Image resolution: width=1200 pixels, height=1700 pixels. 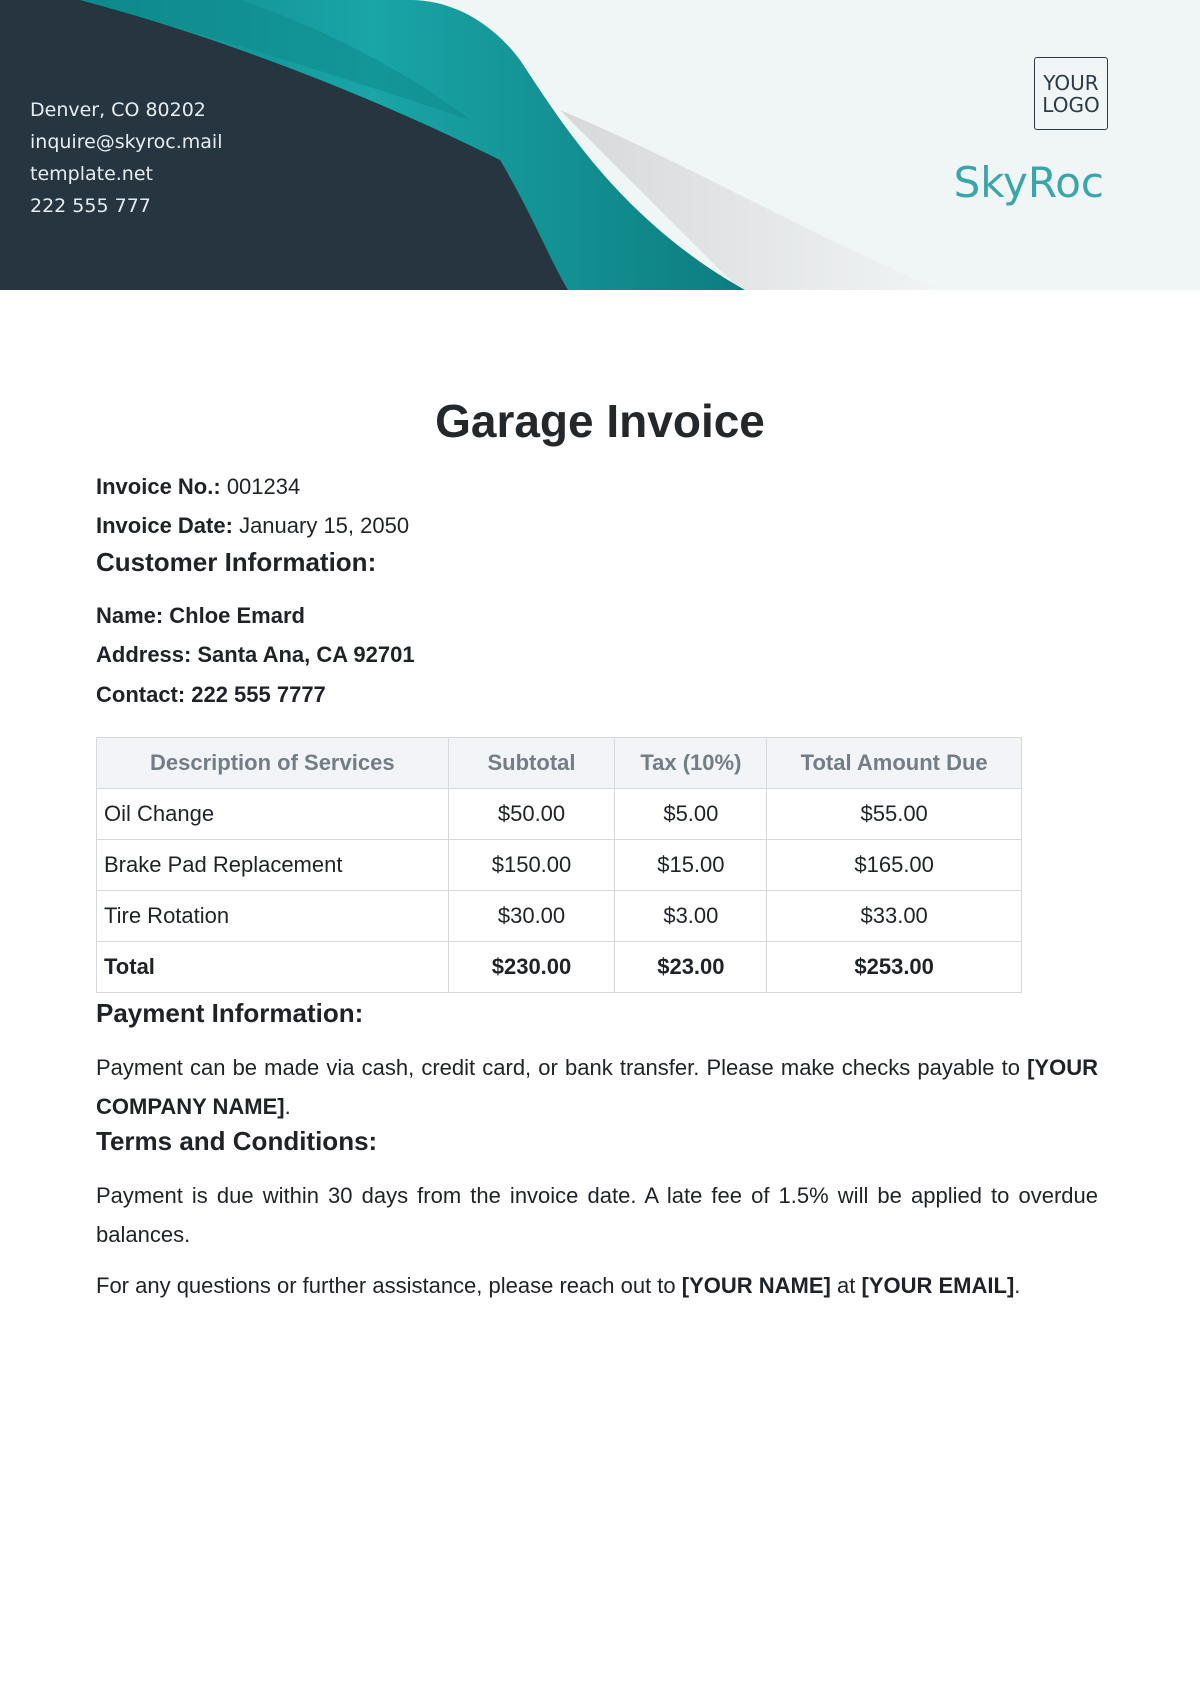 What do you see at coordinates (272, 916) in the screenshot?
I see `service-description: Tire Rotation` at bounding box center [272, 916].